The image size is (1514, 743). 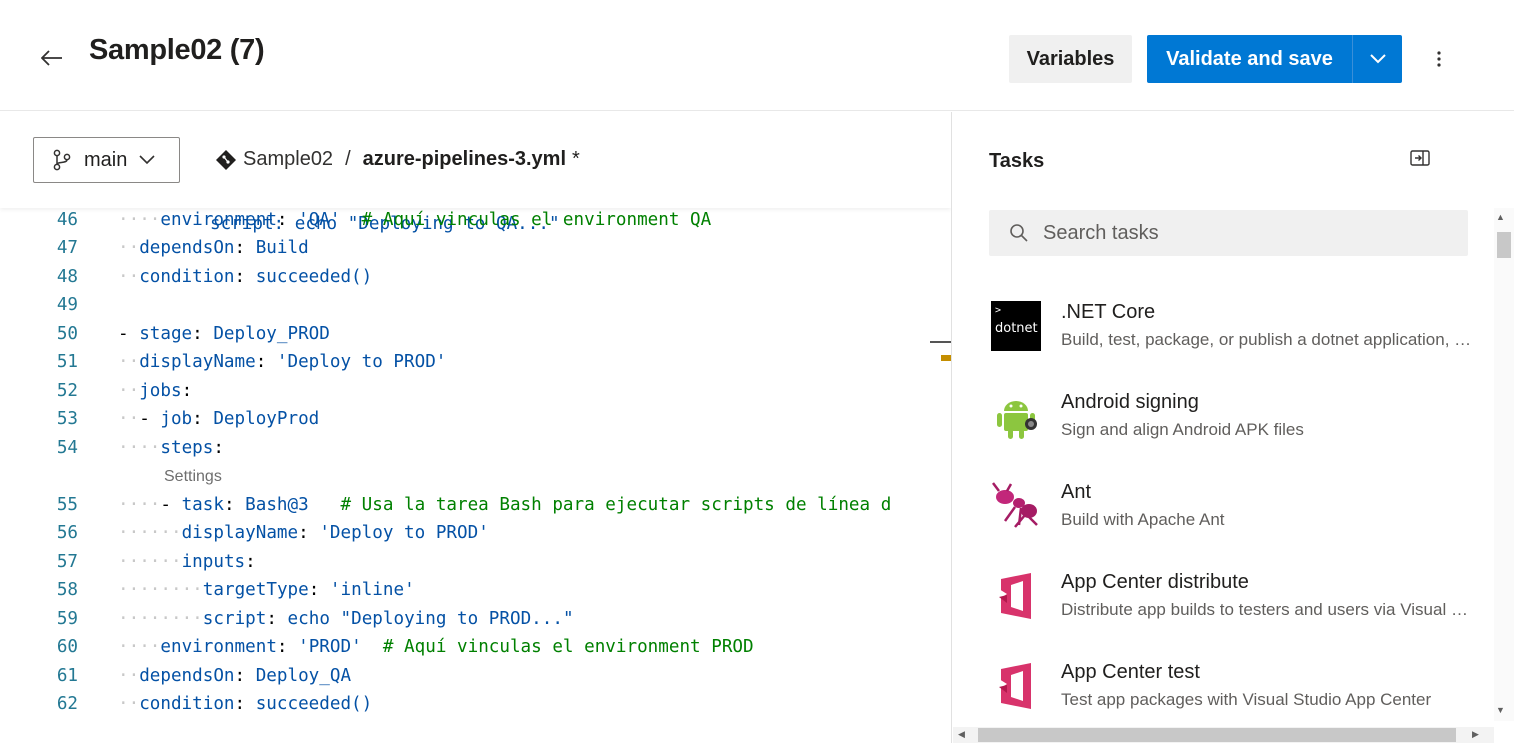 What do you see at coordinates (224, 248) in the screenshot?
I see `code-line-text: dependsOn: Build` at bounding box center [224, 248].